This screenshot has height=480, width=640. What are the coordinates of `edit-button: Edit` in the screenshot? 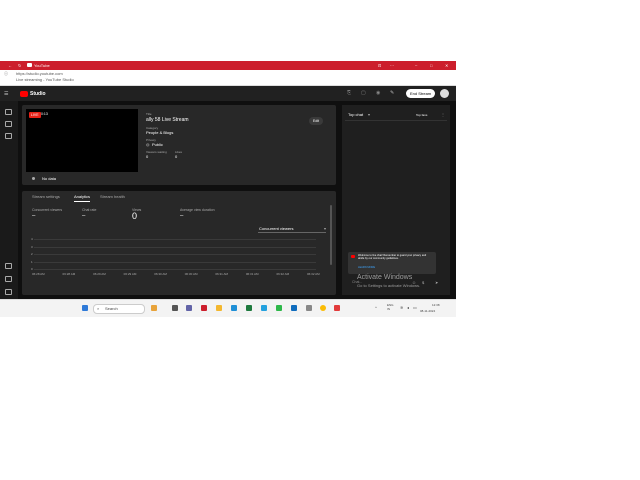 It's located at (316, 121).